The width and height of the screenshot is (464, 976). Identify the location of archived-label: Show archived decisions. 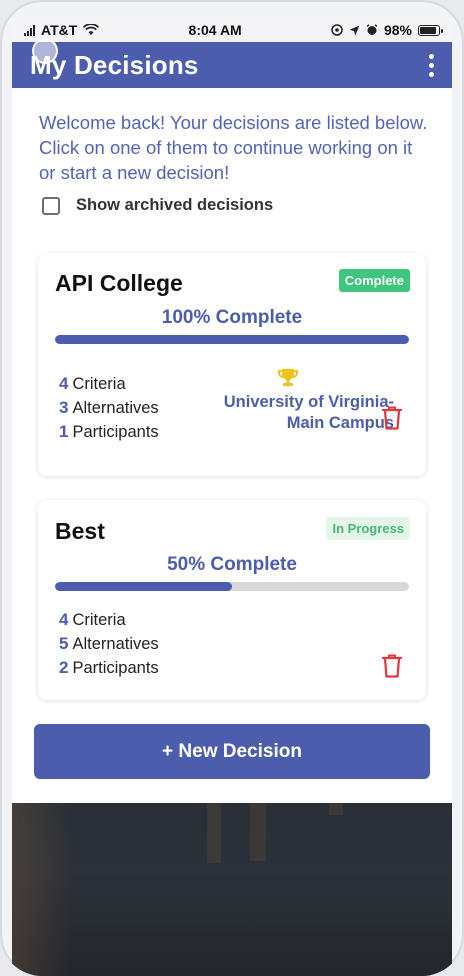
(175, 205).